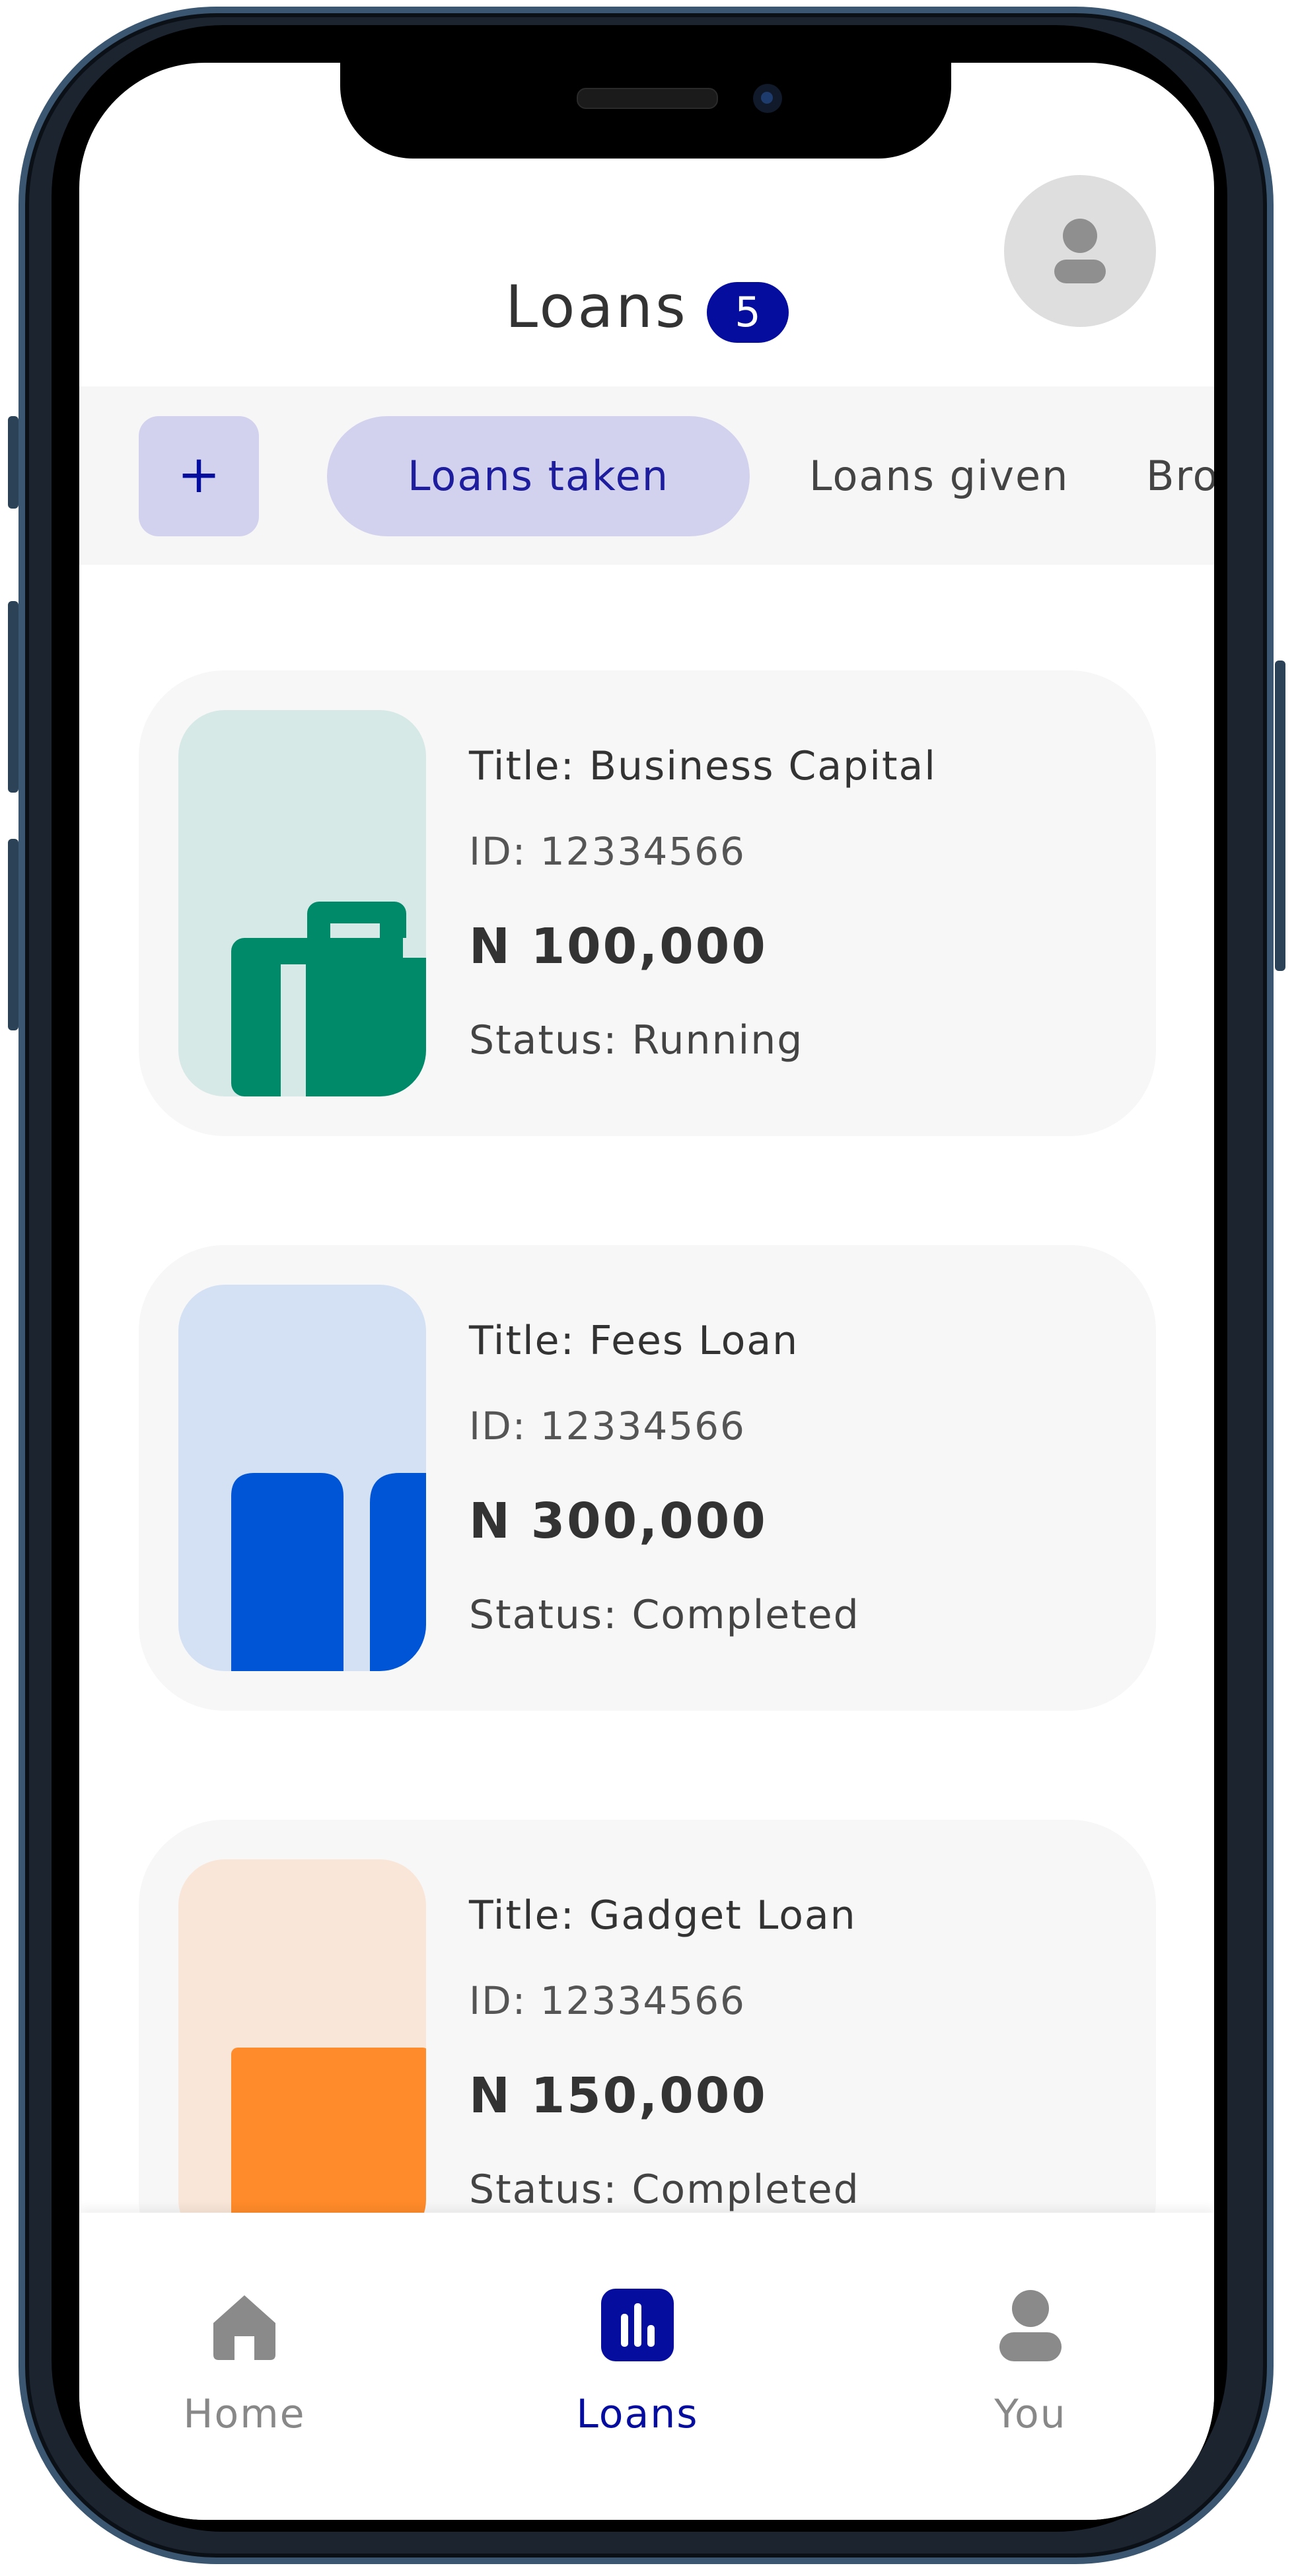  Describe the element at coordinates (634, 1341) in the screenshot. I see `loan-title: Title: Fees Loan` at that location.